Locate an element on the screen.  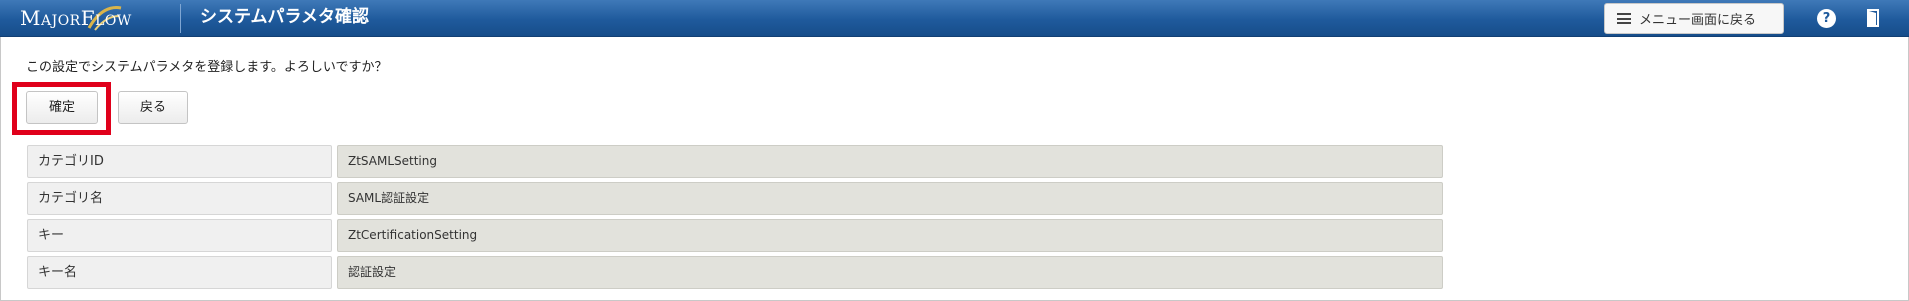
param-label: キー is located at coordinates (179, 235).